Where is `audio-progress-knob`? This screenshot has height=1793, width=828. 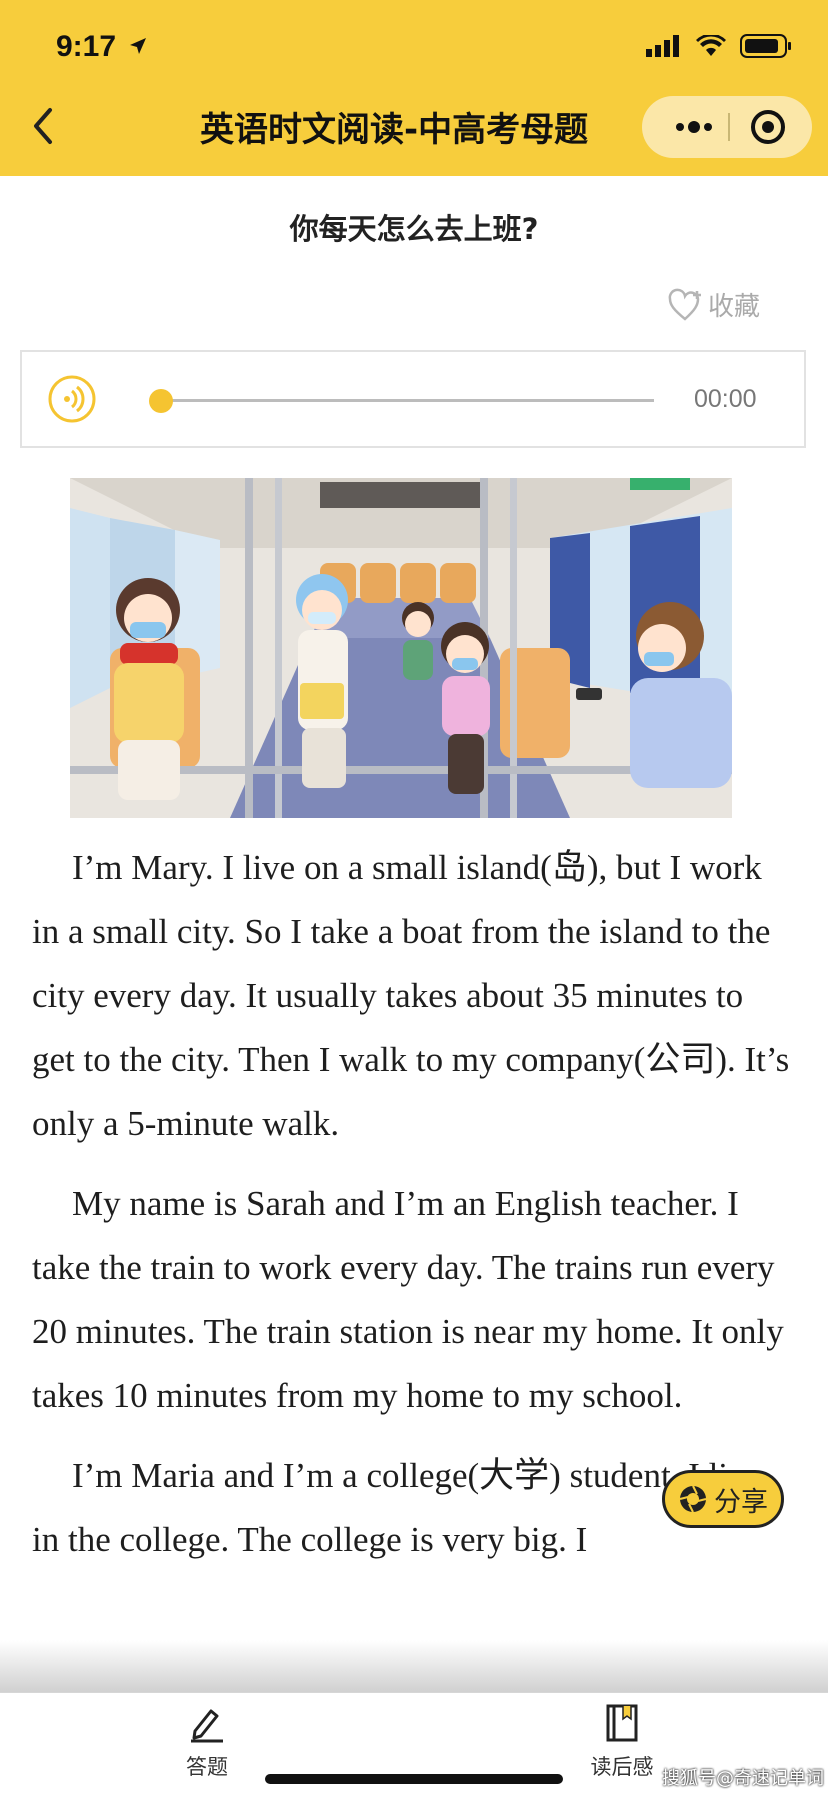 audio-progress-knob is located at coordinates (161, 401).